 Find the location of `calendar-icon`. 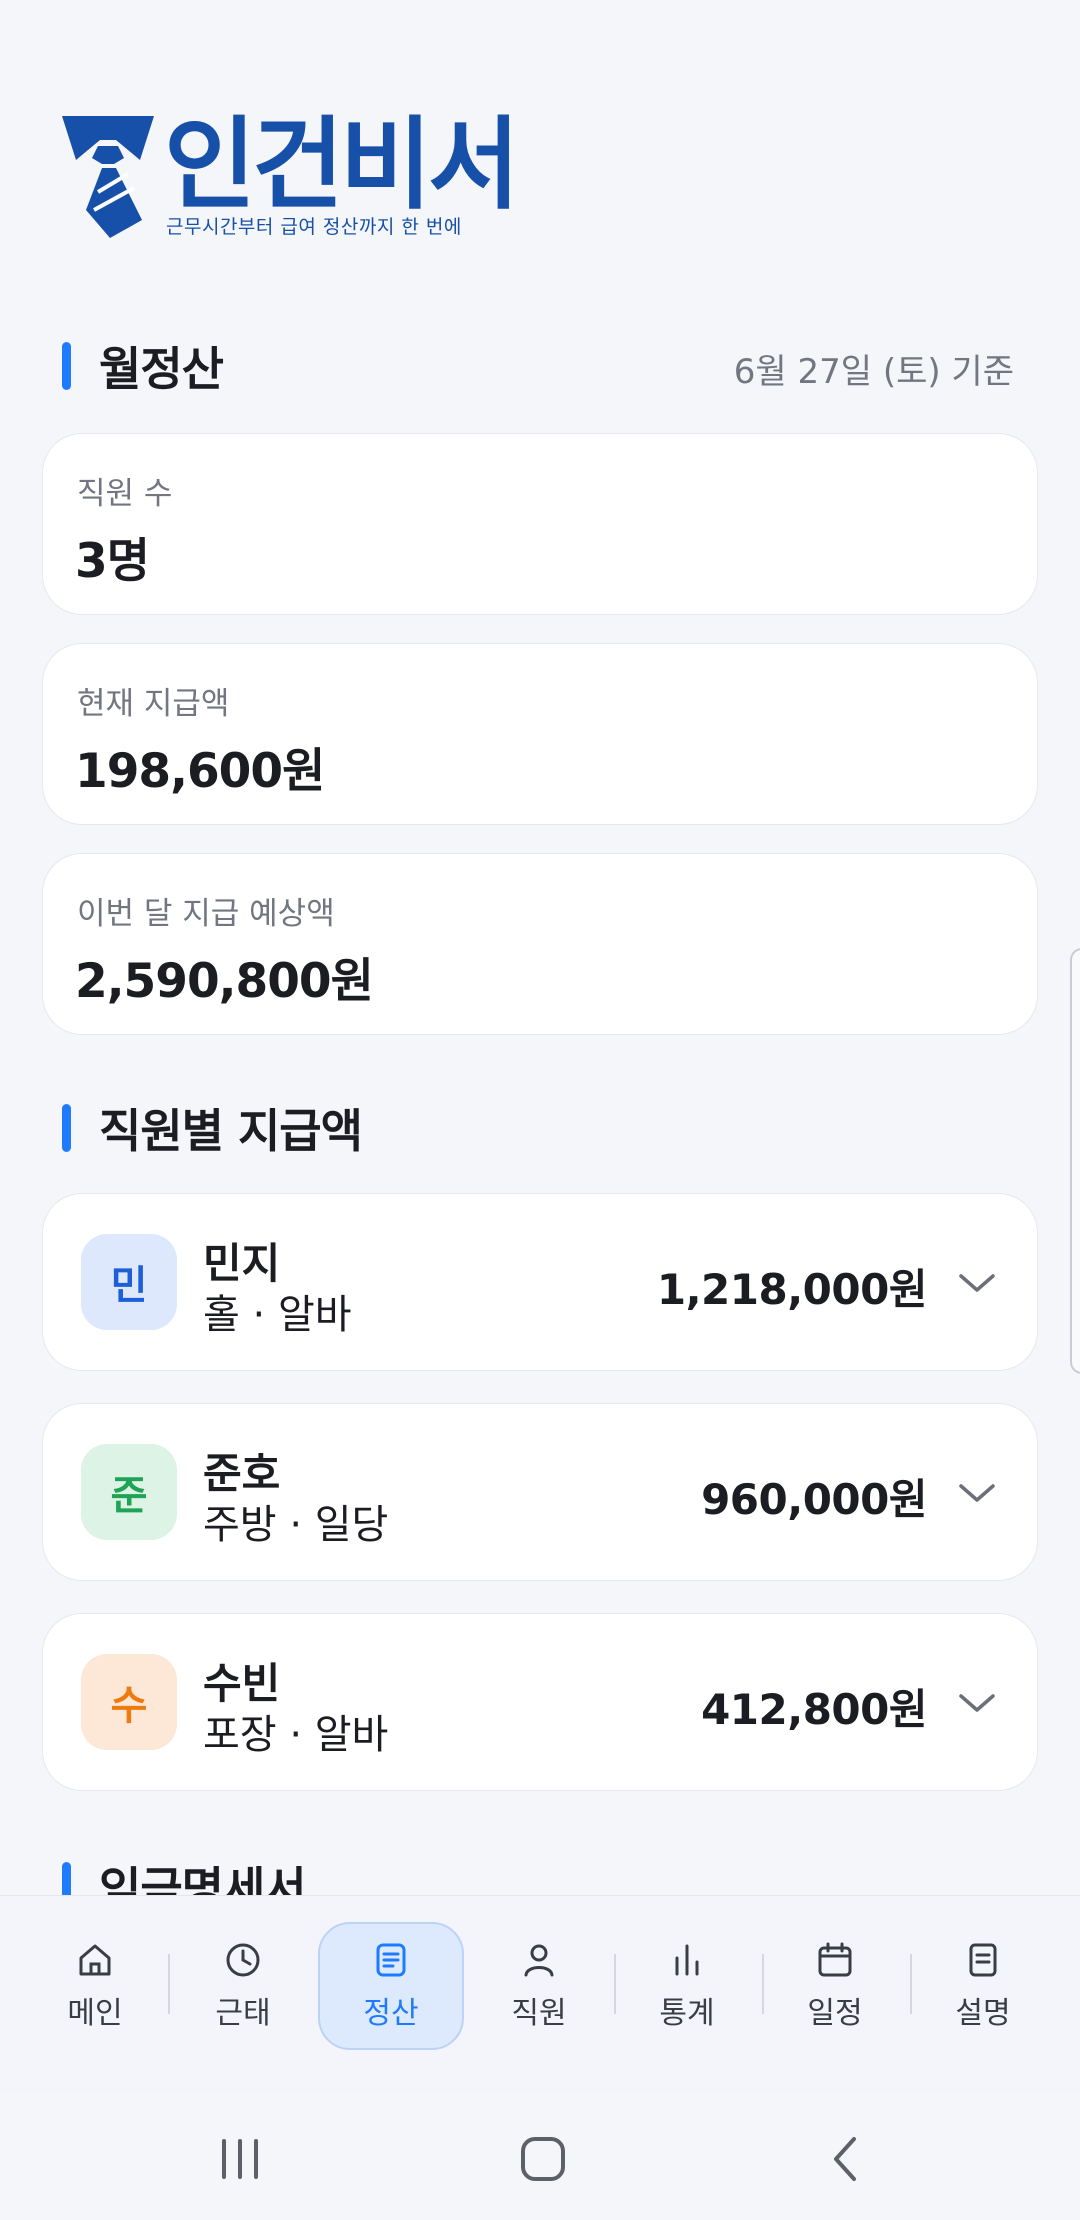

calendar-icon is located at coordinates (835, 1959).